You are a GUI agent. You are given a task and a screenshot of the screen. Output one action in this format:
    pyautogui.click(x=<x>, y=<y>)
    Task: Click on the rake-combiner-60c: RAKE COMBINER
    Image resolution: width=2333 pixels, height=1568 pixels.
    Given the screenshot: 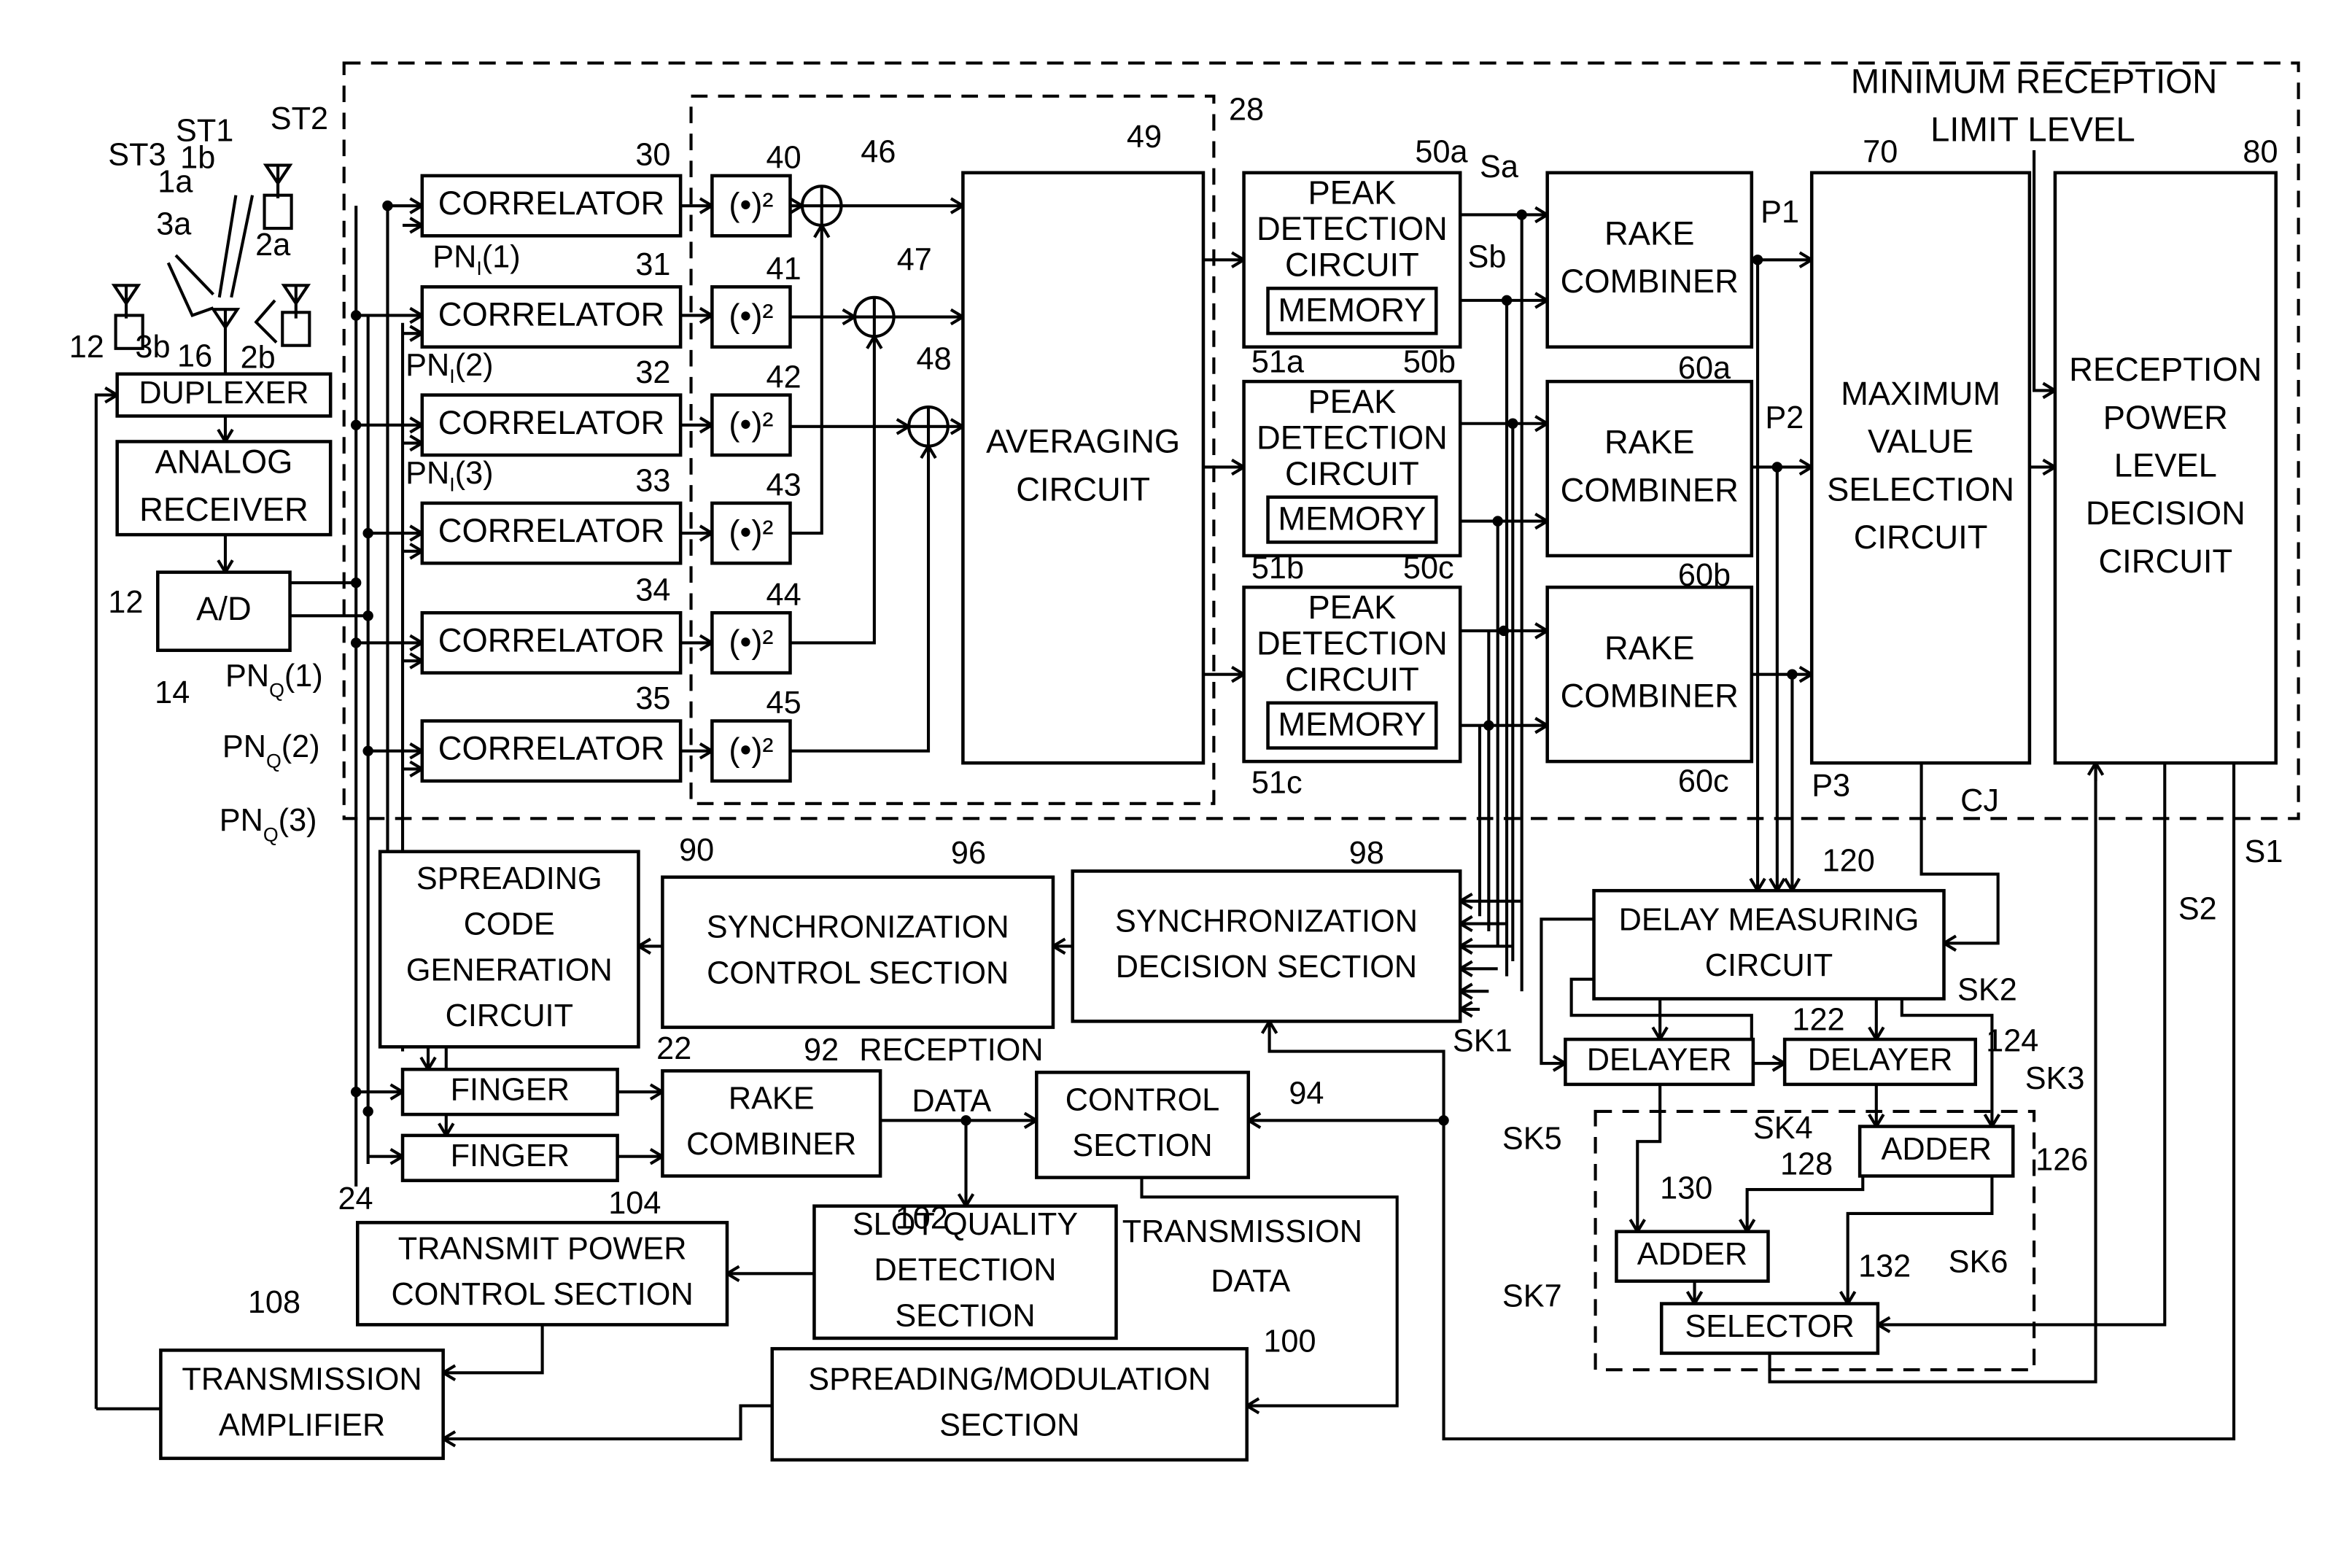 What is the action you would take?
    pyautogui.click(x=1649, y=674)
    